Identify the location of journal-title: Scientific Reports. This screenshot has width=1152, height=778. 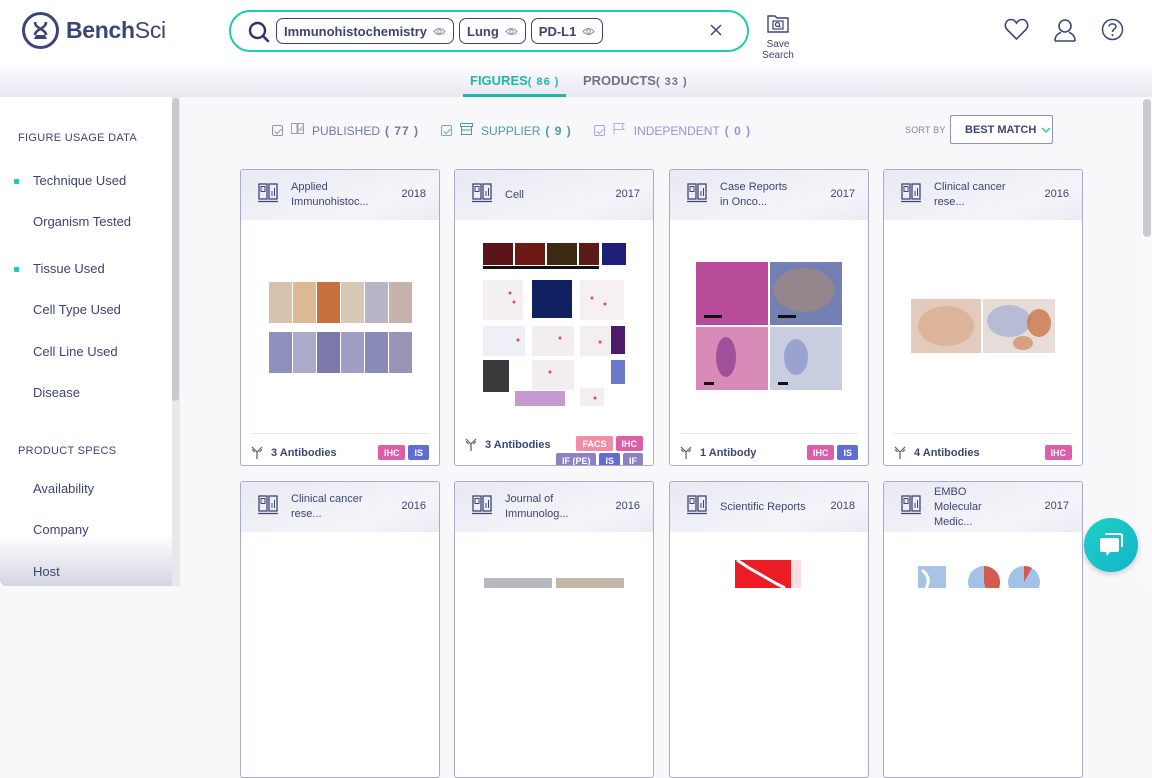
(770, 507).